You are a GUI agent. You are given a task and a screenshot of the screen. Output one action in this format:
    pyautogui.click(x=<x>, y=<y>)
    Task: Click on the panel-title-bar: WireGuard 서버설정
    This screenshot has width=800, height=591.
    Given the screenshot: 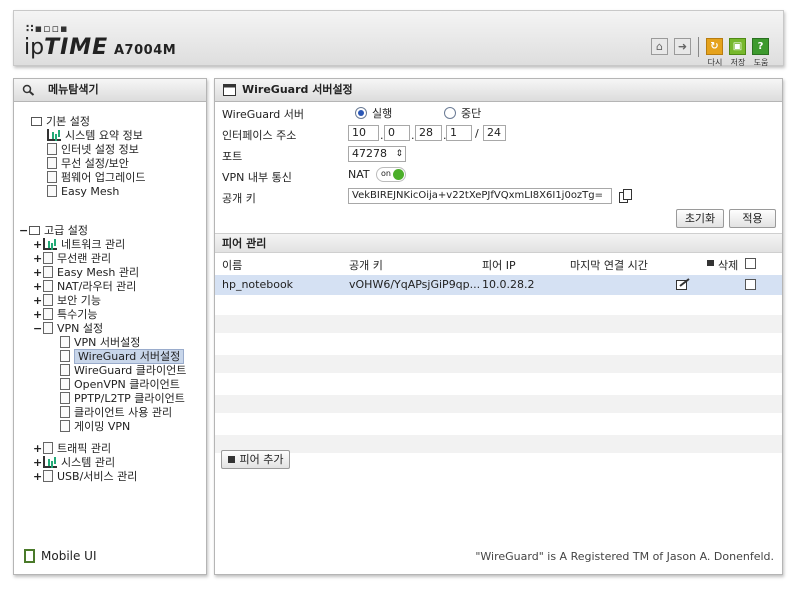 What is the action you would take?
    pyautogui.click(x=498, y=90)
    